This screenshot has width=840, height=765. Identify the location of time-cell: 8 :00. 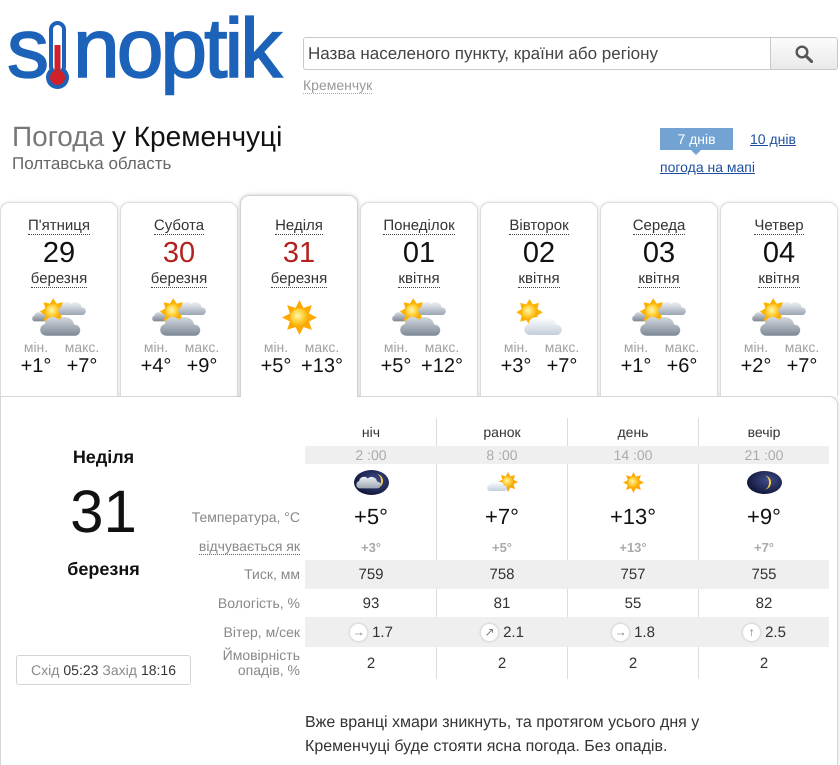
(501, 455).